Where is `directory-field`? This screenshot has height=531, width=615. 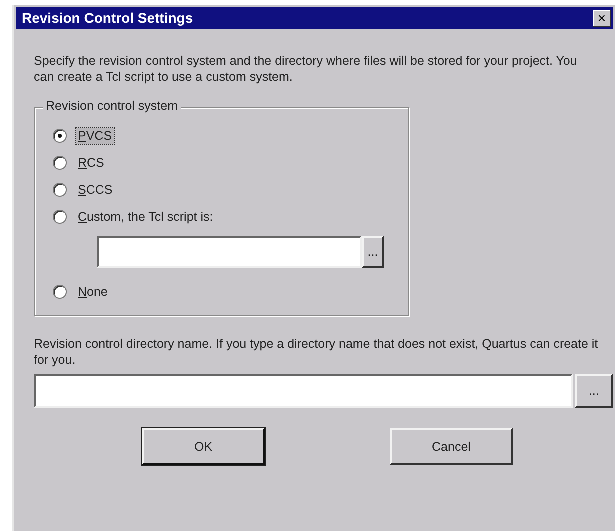
directory-field is located at coordinates (304, 391).